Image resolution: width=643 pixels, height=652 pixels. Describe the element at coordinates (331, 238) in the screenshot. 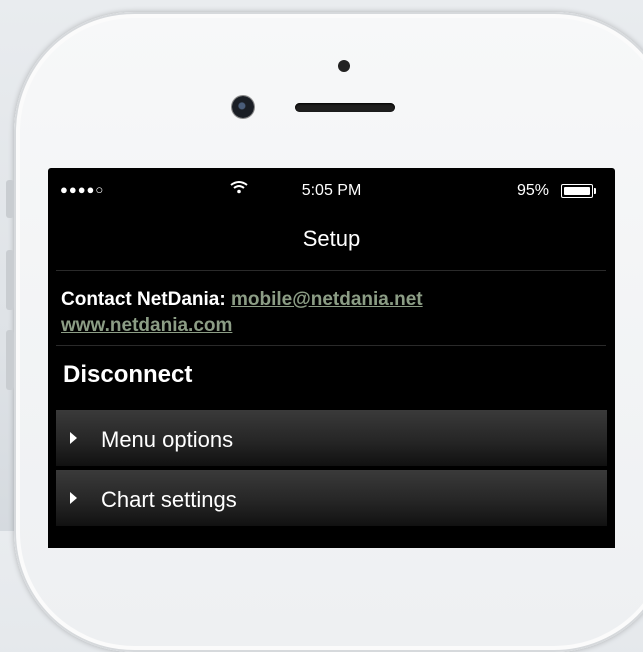

I see `page-title: Setup` at that location.